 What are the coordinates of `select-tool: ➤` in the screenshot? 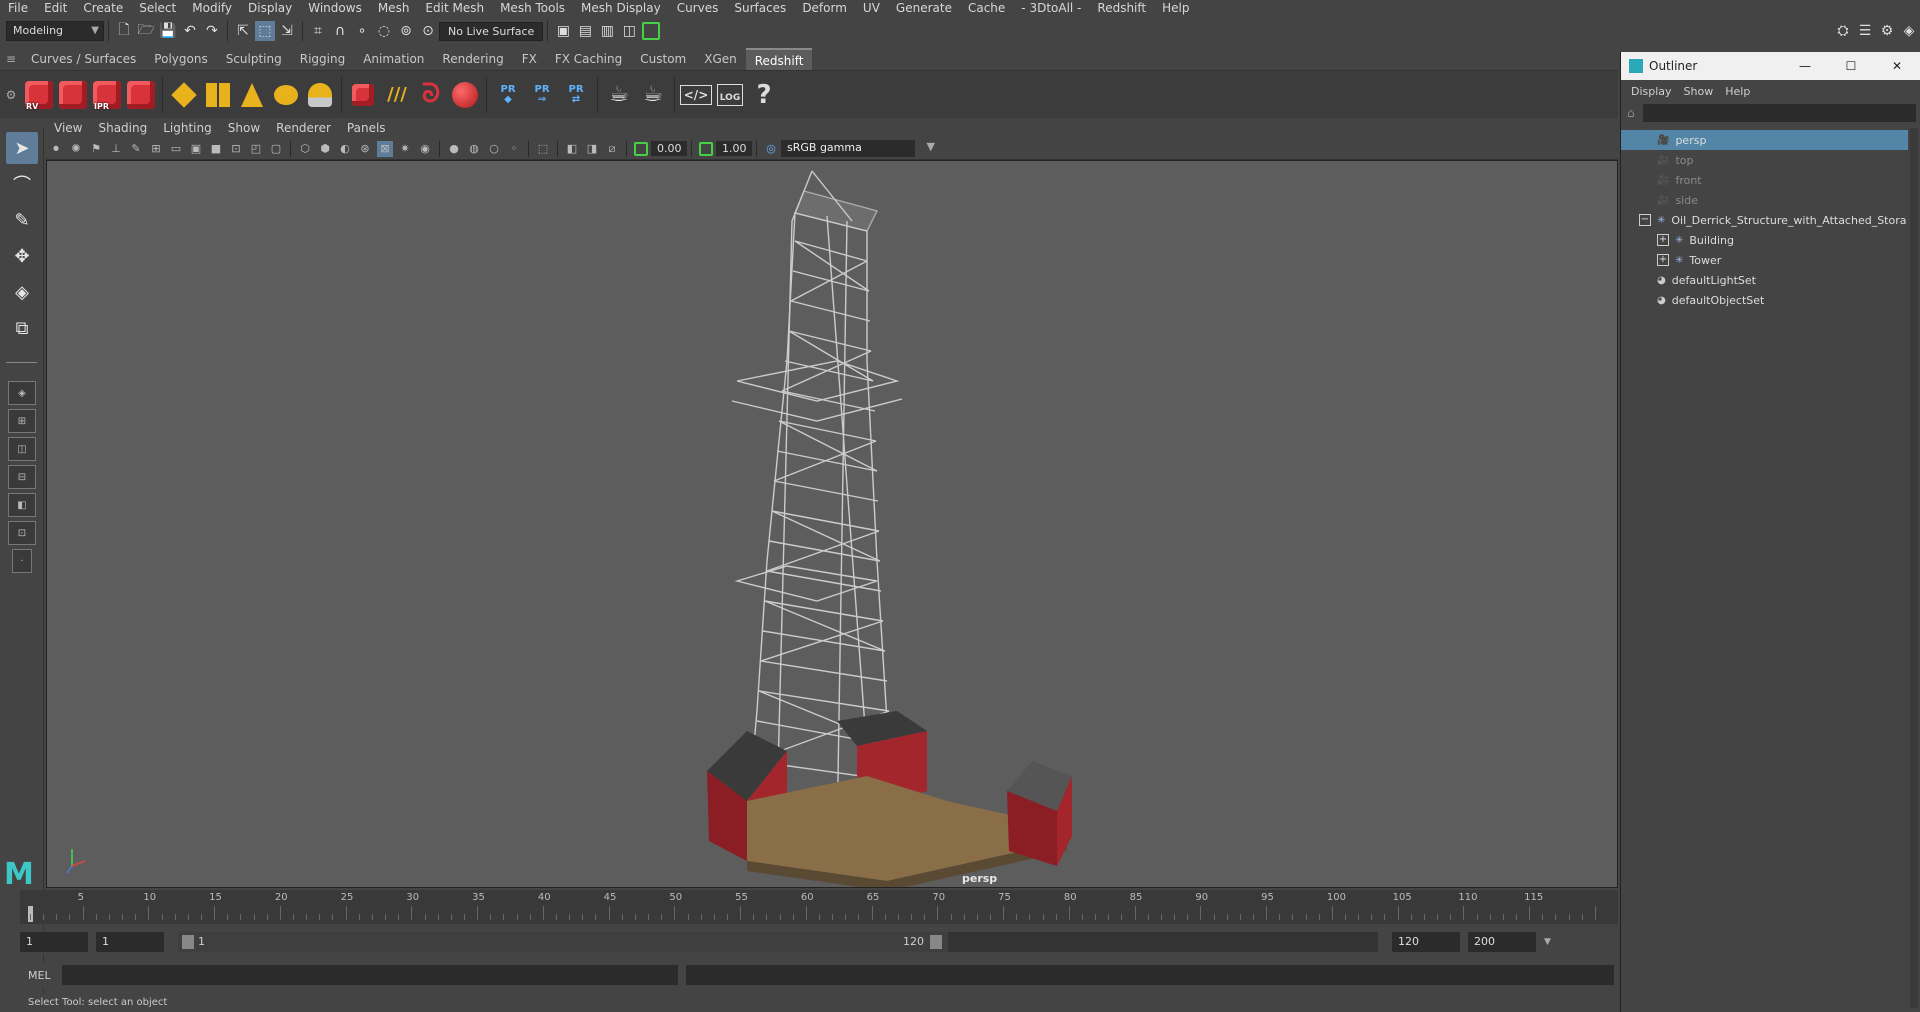 It's located at (22, 148).